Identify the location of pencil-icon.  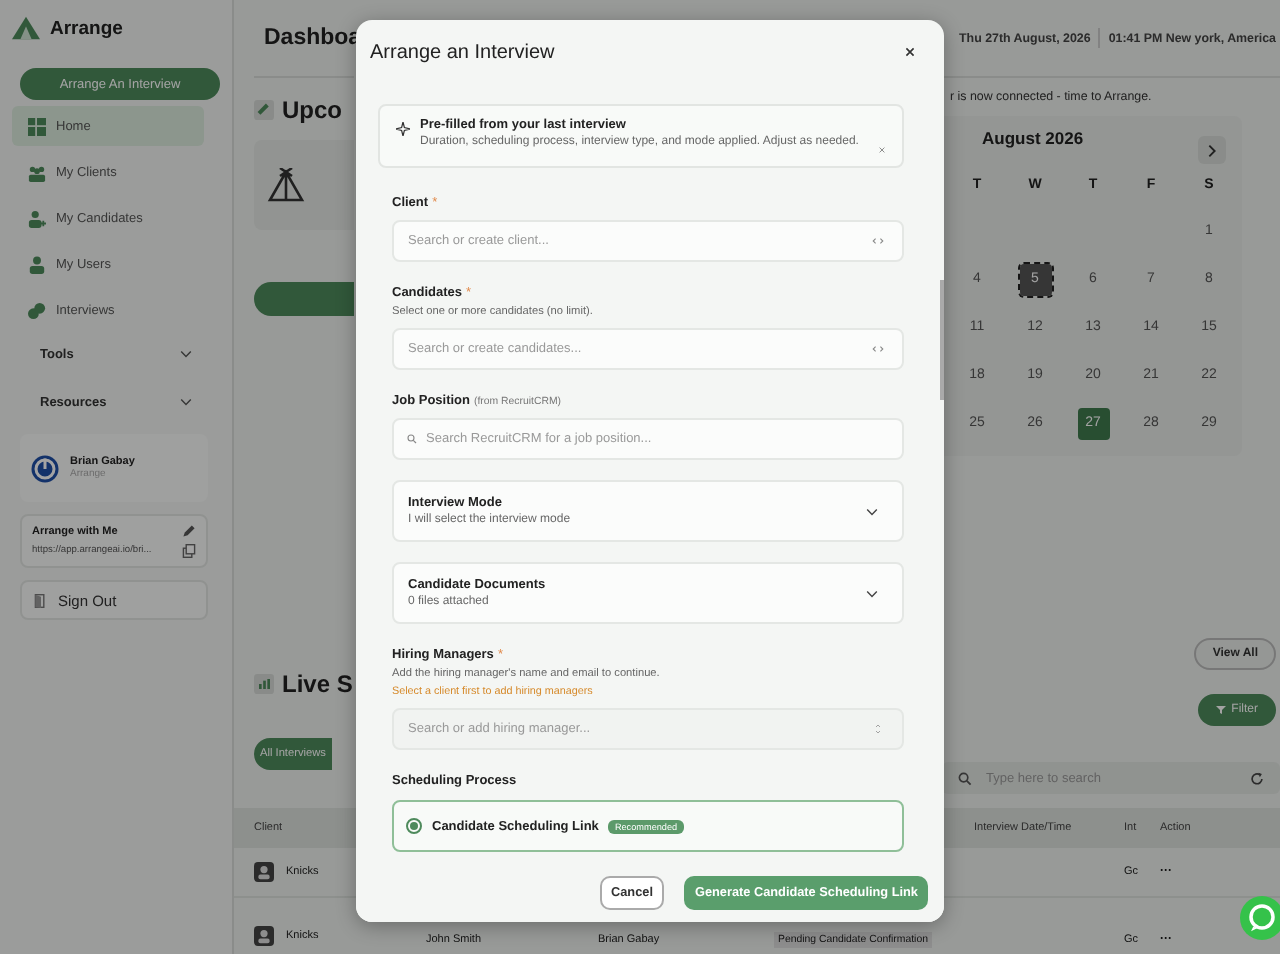
(189, 531).